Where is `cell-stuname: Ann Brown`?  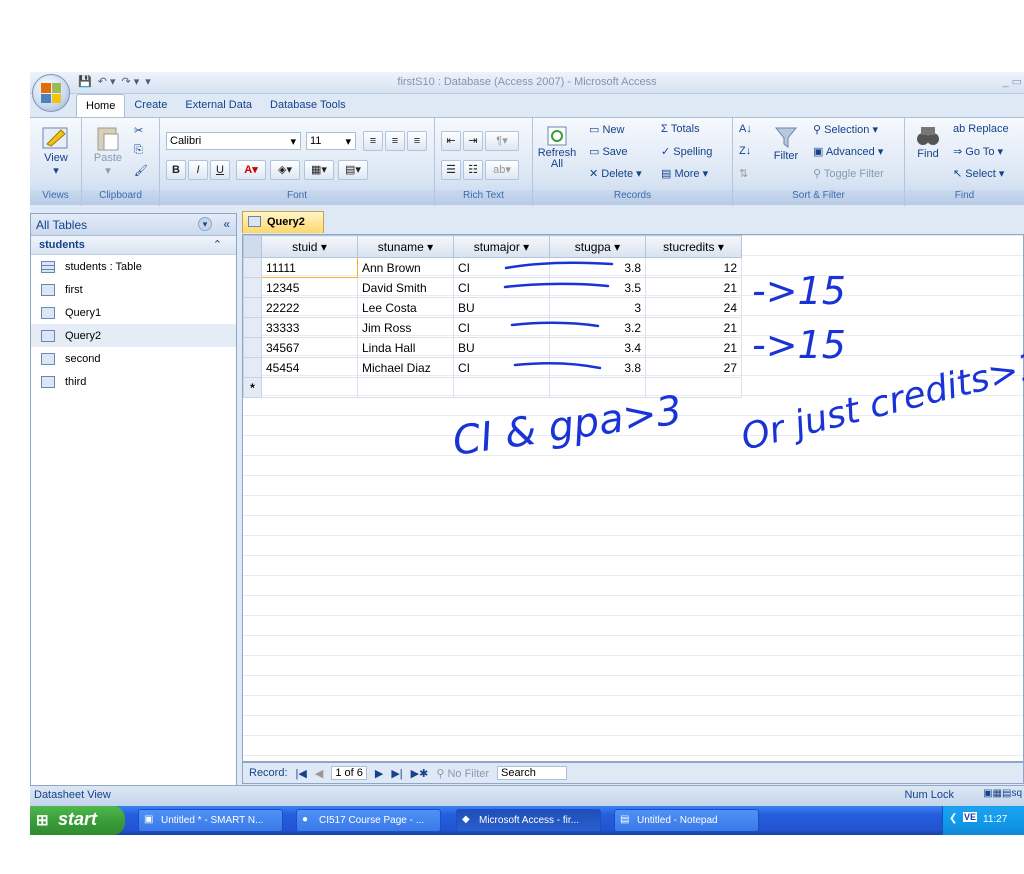 cell-stuname: Ann Brown is located at coordinates (405, 267).